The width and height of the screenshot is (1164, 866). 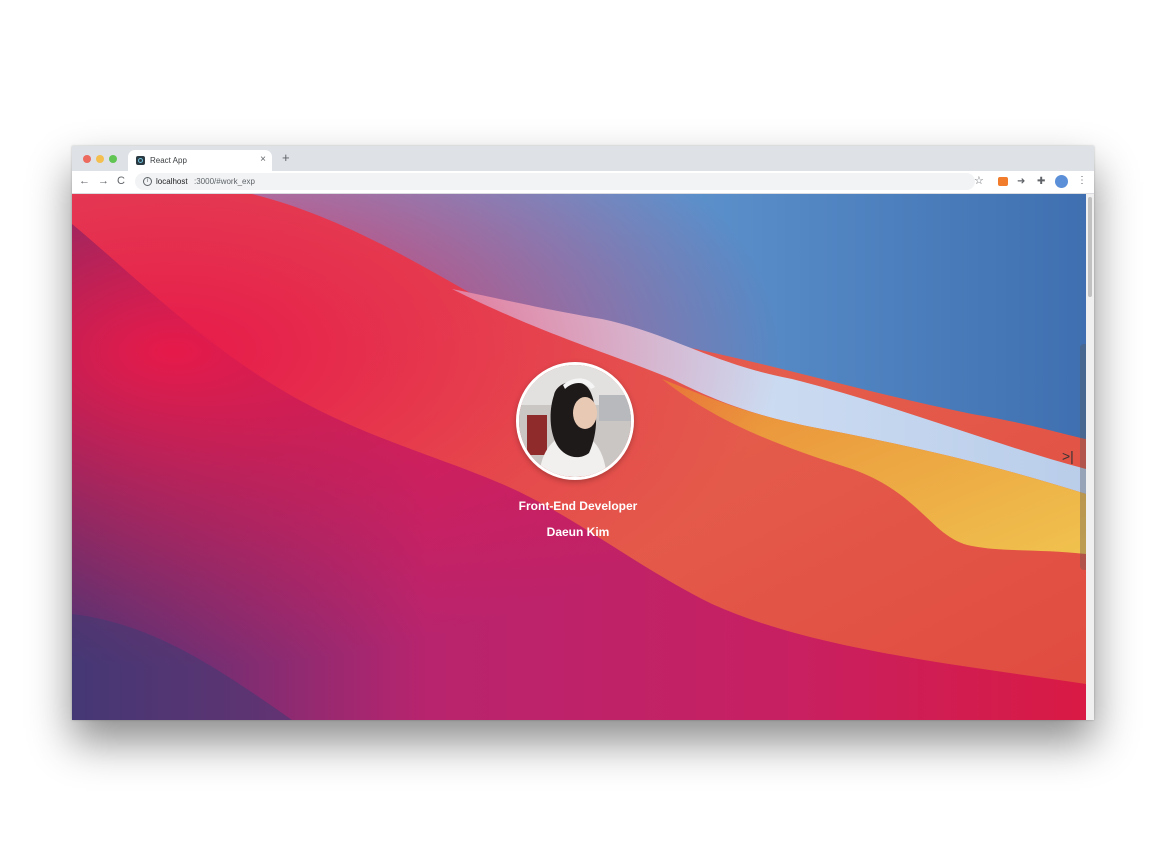 I want to click on site-info-icon: i, so click(x=147, y=181).